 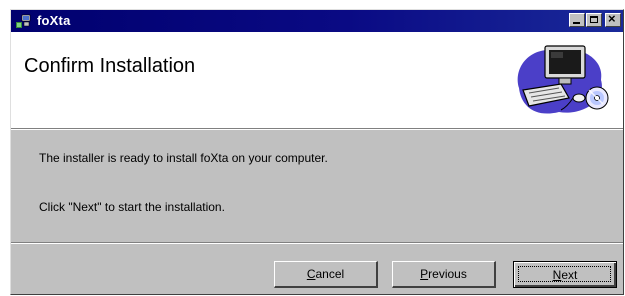 What do you see at coordinates (110, 66) in the screenshot?
I see `page-title: Confirm Installation` at bounding box center [110, 66].